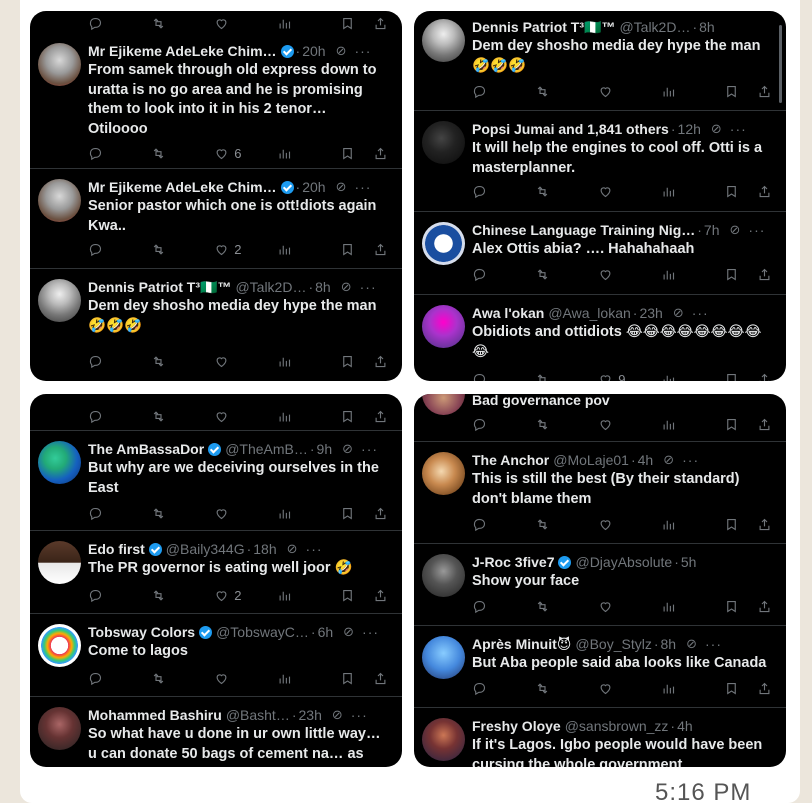 This screenshot has height=803, width=812. What do you see at coordinates (650, 313) in the screenshot?
I see `tweet-time: 23h` at bounding box center [650, 313].